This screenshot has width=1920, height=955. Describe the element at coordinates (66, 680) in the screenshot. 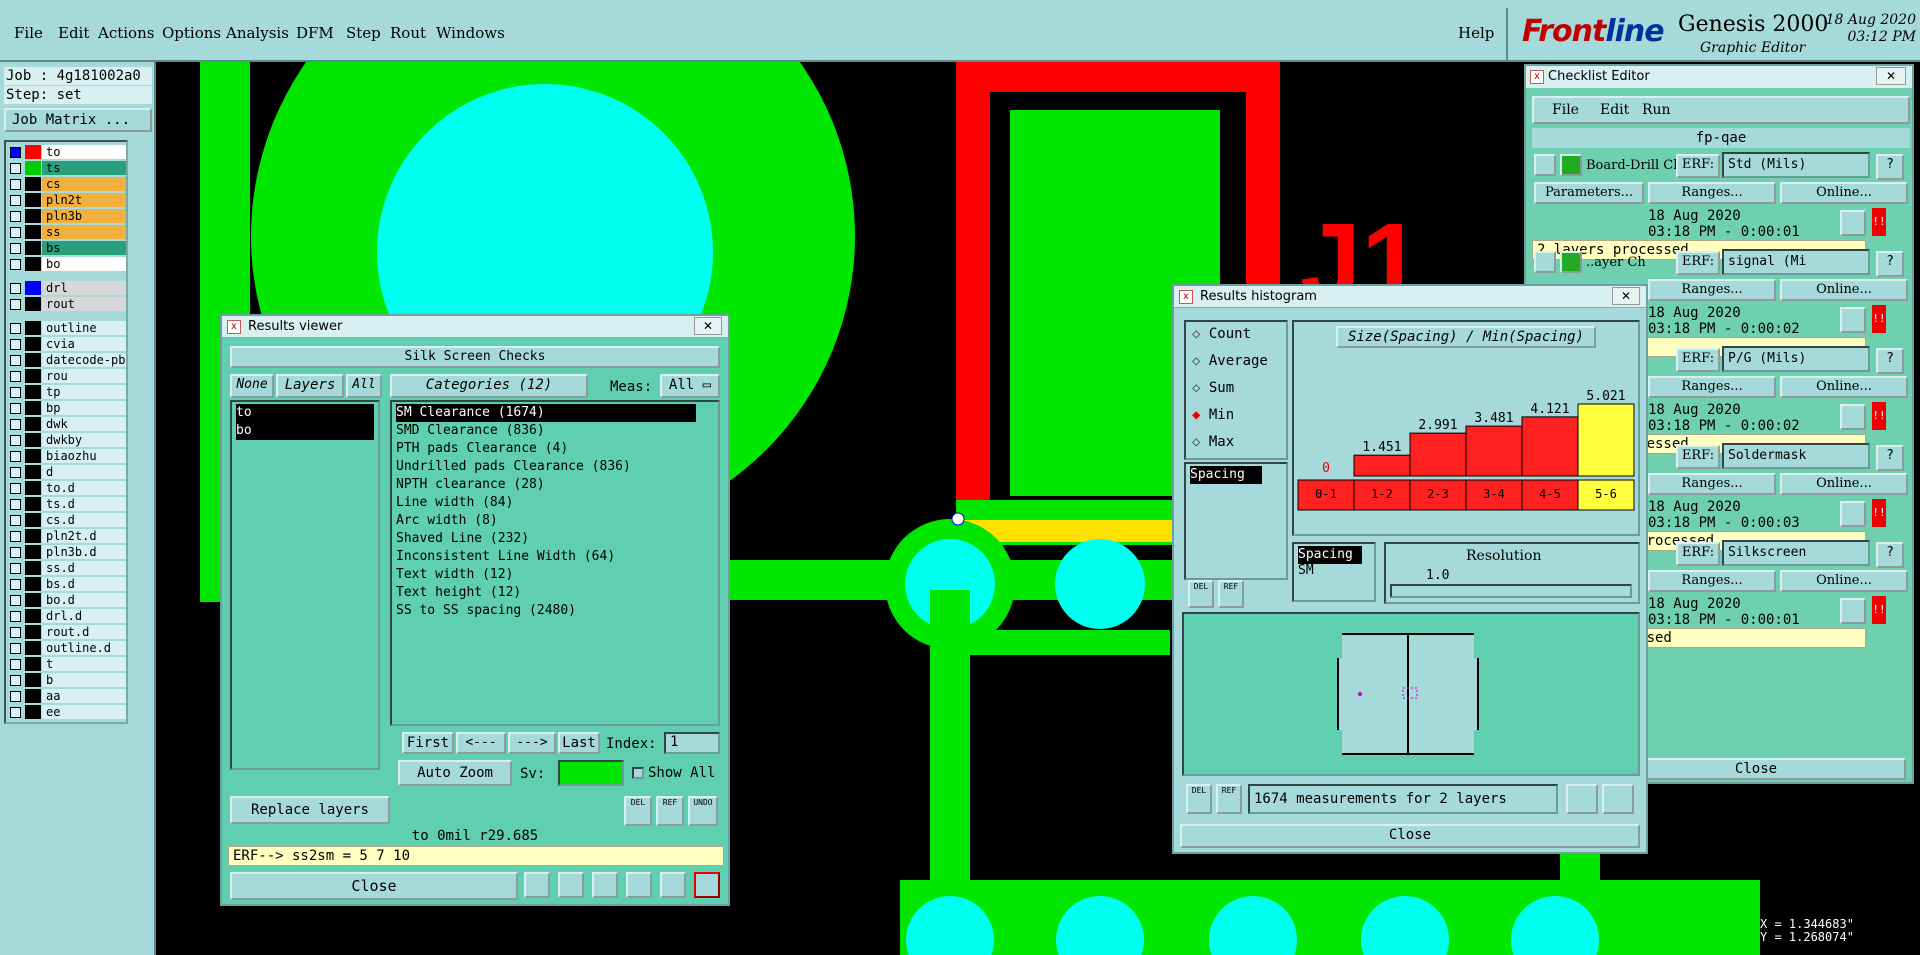

I see `layer-row: b` at that location.